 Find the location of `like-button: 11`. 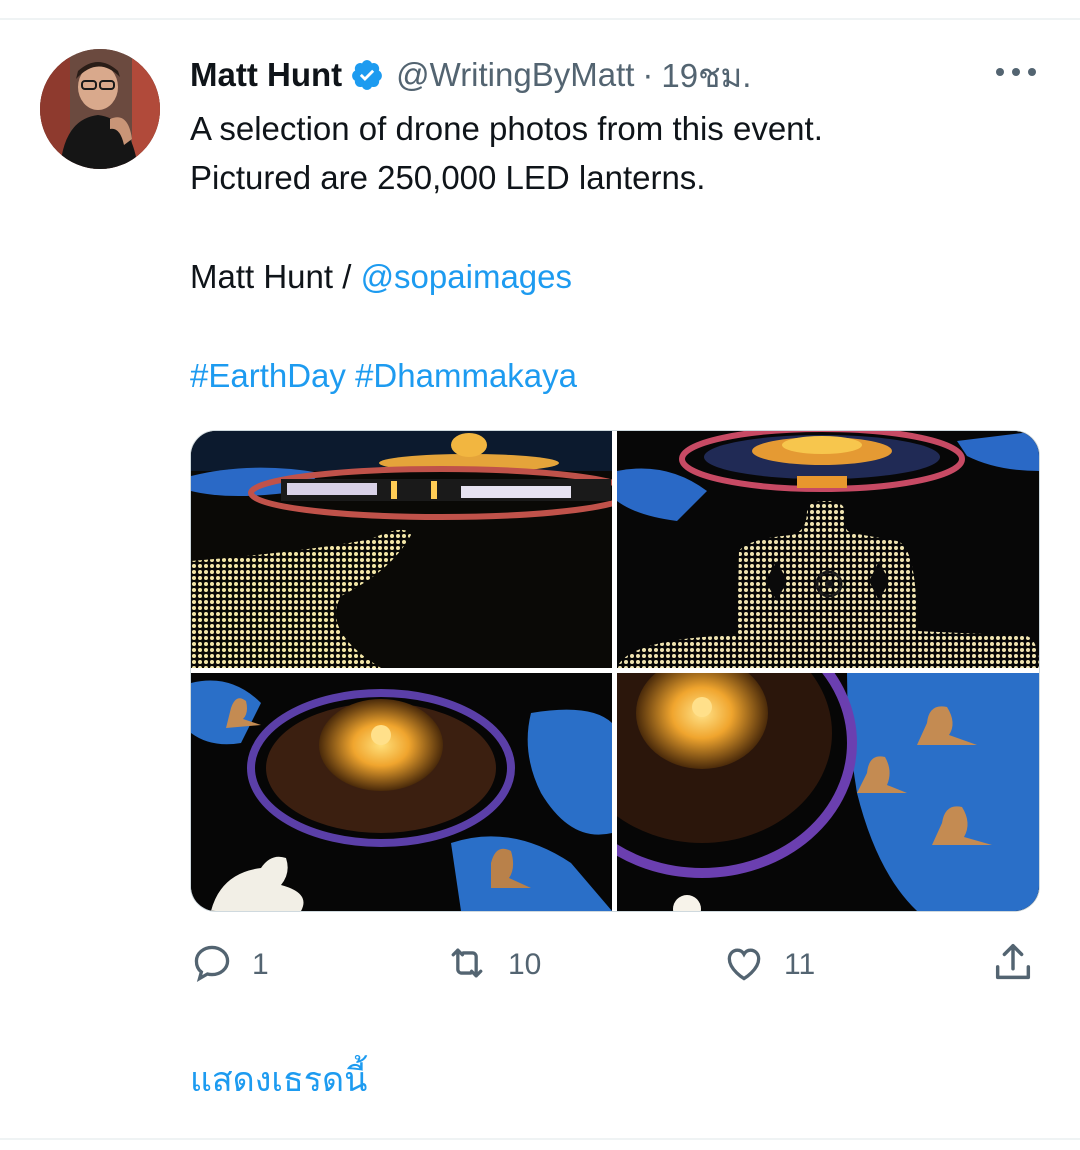

like-button: 11 is located at coordinates (768, 965).